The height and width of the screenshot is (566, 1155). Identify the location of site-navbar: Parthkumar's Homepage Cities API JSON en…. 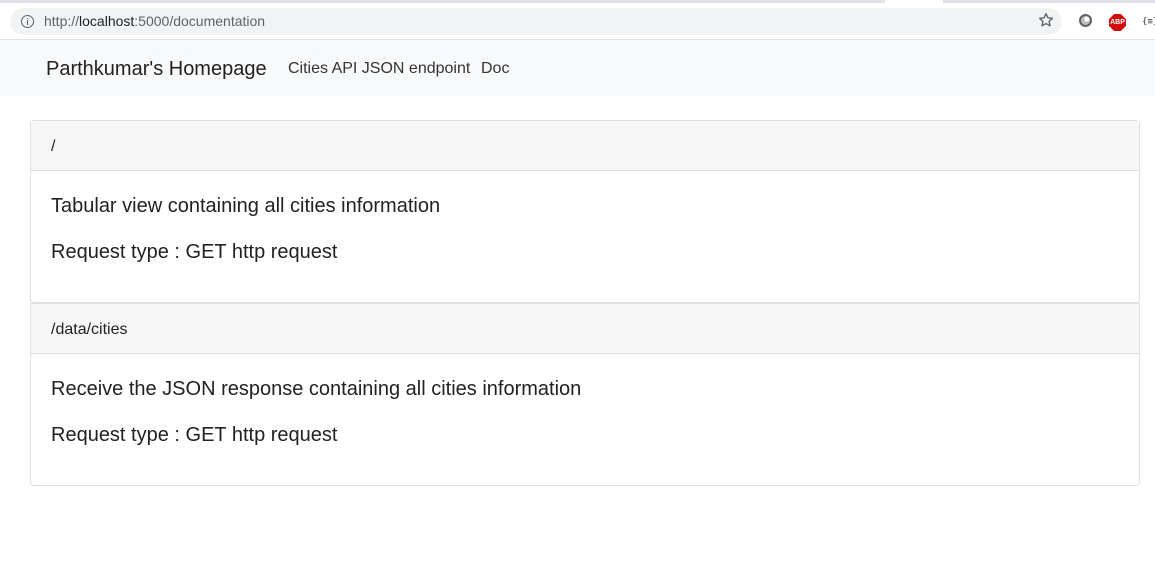
(577, 68).